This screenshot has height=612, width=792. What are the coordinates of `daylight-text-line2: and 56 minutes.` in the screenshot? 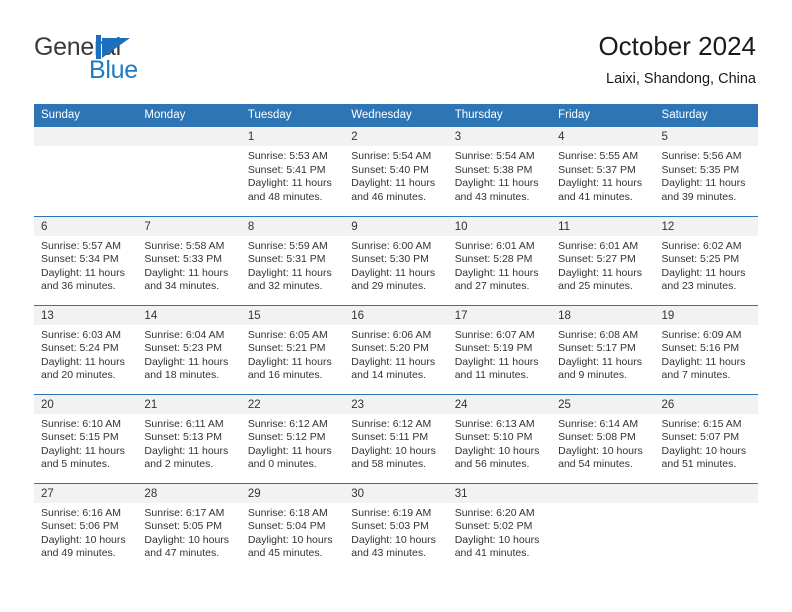 It's located at (492, 464).